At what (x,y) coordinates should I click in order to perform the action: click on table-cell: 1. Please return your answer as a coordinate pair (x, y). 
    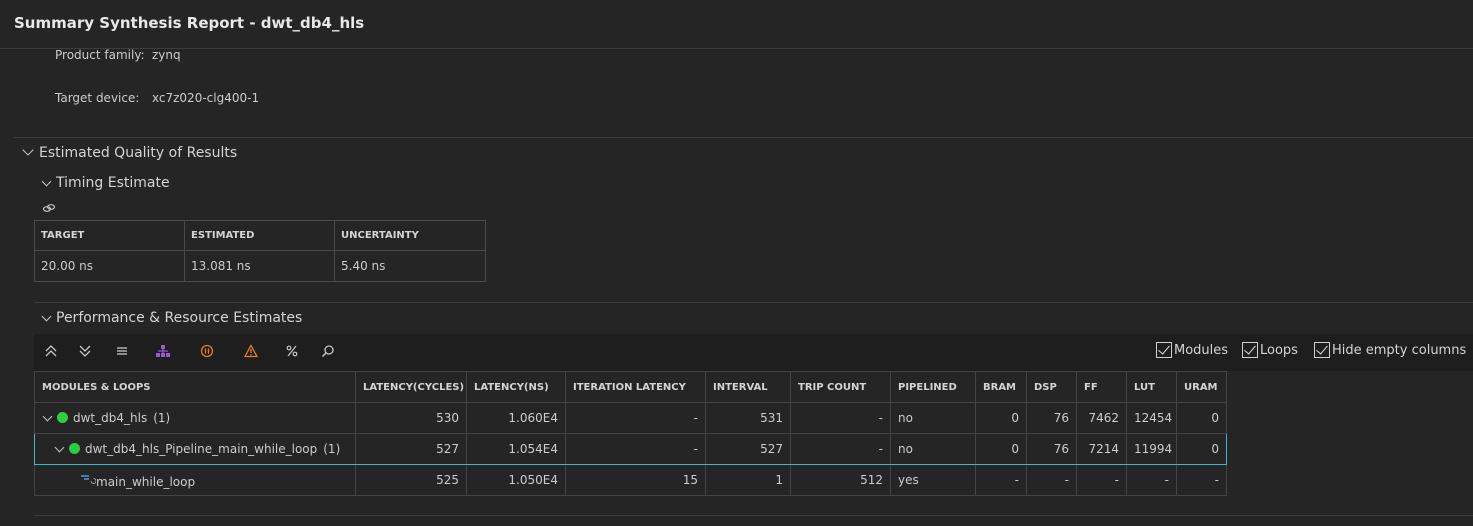
    Looking at the image, I should click on (748, 480).